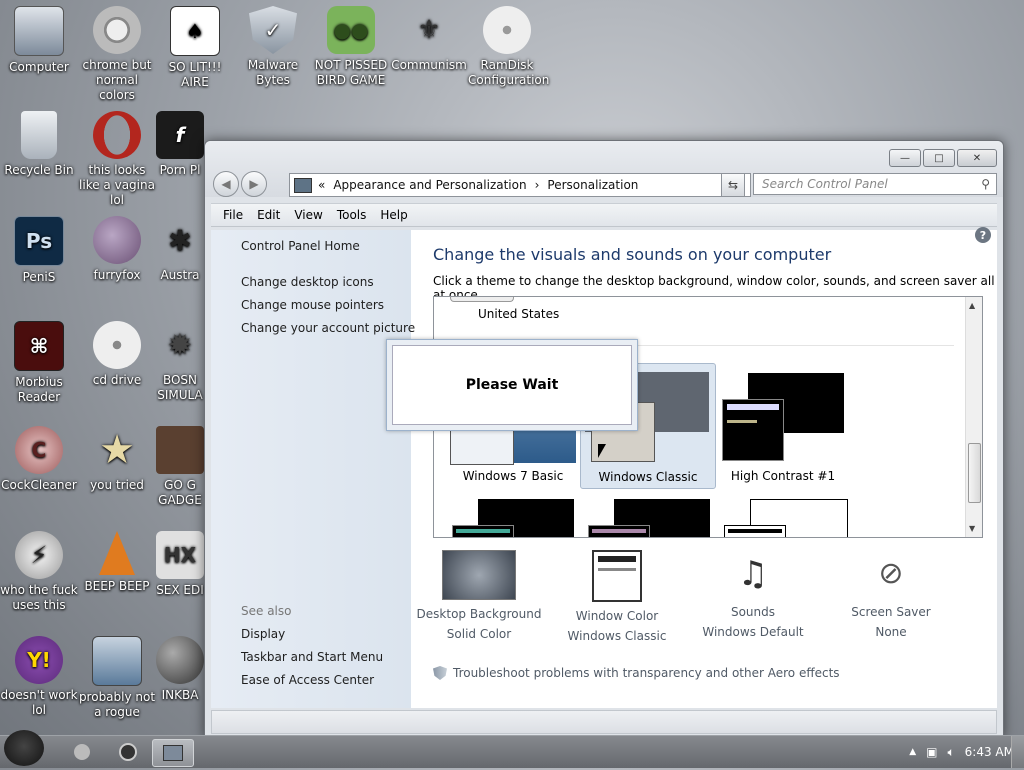 This screenshot has height=770, width=1024. I want to click on yahoo-messenger-icon: Y!, so click(39, 660).